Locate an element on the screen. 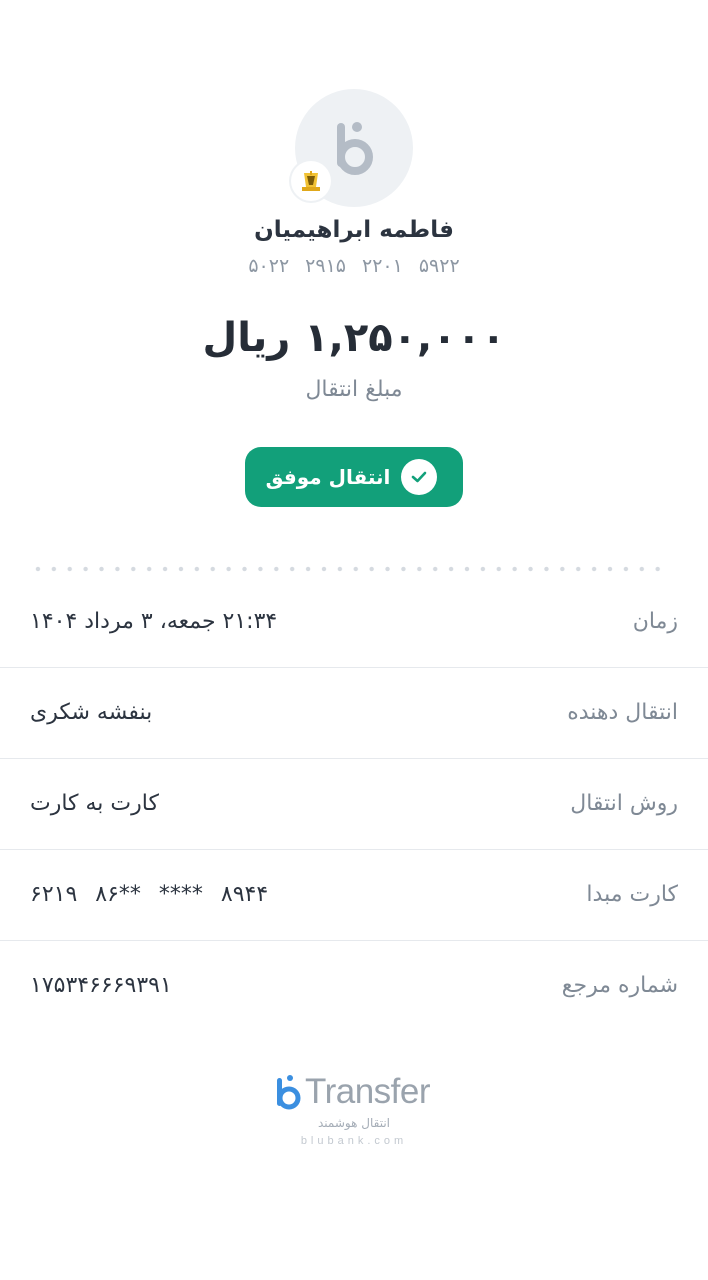  receiver-card-number: ۵۰۲۲ ۲۹۱۵ ۲۲۰۱ ۵۹۲۲ is located at coordinates (354, 266).